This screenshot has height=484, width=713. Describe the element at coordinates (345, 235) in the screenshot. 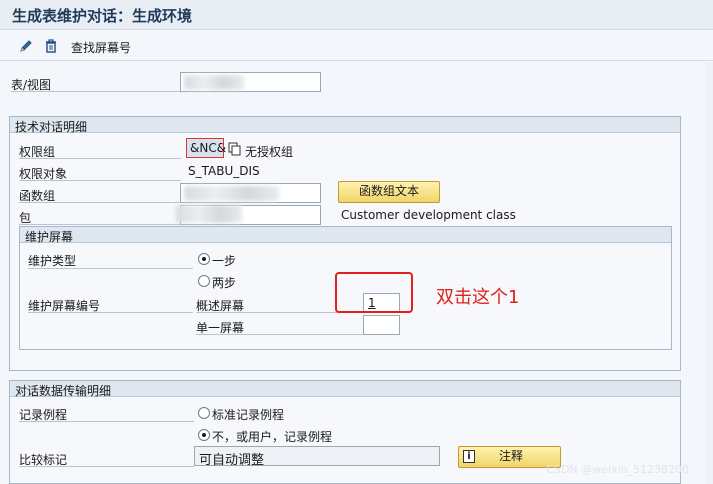

I see `group-header: 维护屏幕` at that location.